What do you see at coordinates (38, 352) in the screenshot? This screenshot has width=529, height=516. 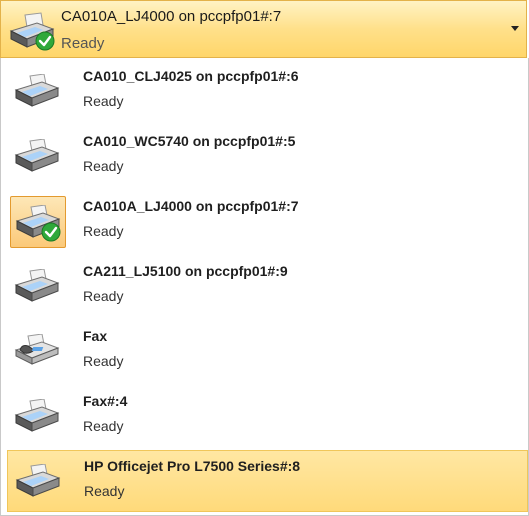 I see `fax-icon` at bounding box center [38, 352].